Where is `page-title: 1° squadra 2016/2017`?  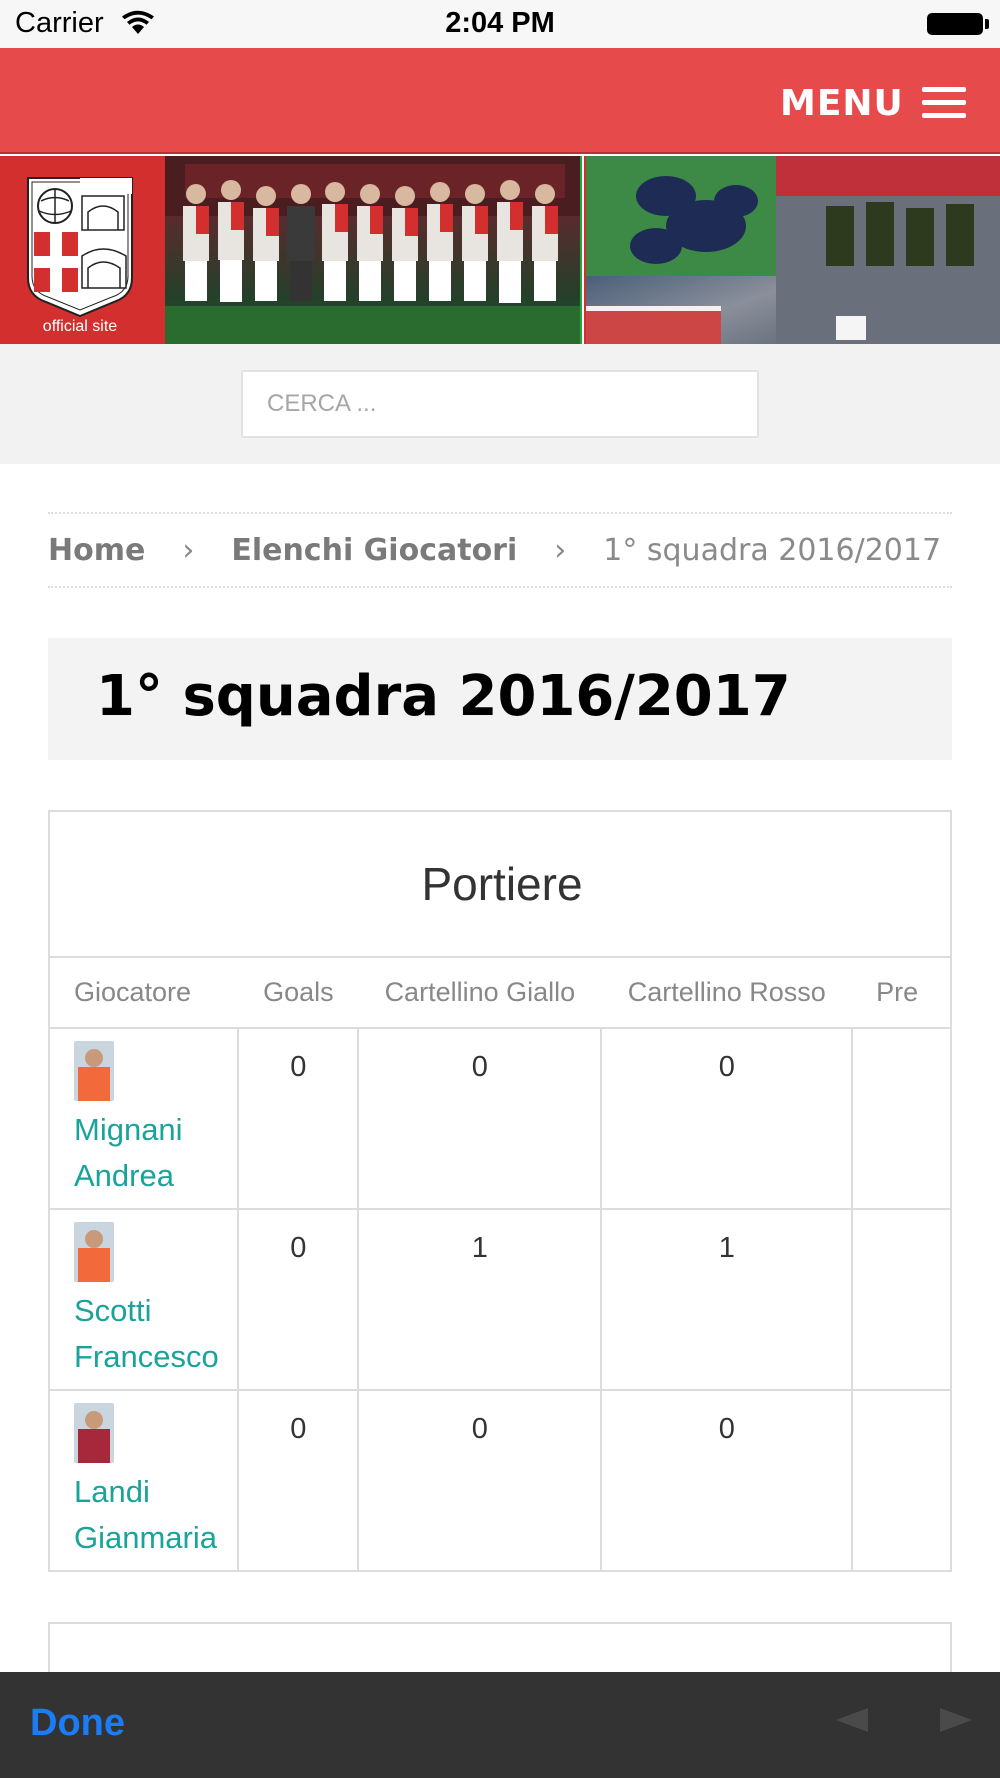
page-title: 1° squadra 2016/2017 is located at coordinates (443, 696).